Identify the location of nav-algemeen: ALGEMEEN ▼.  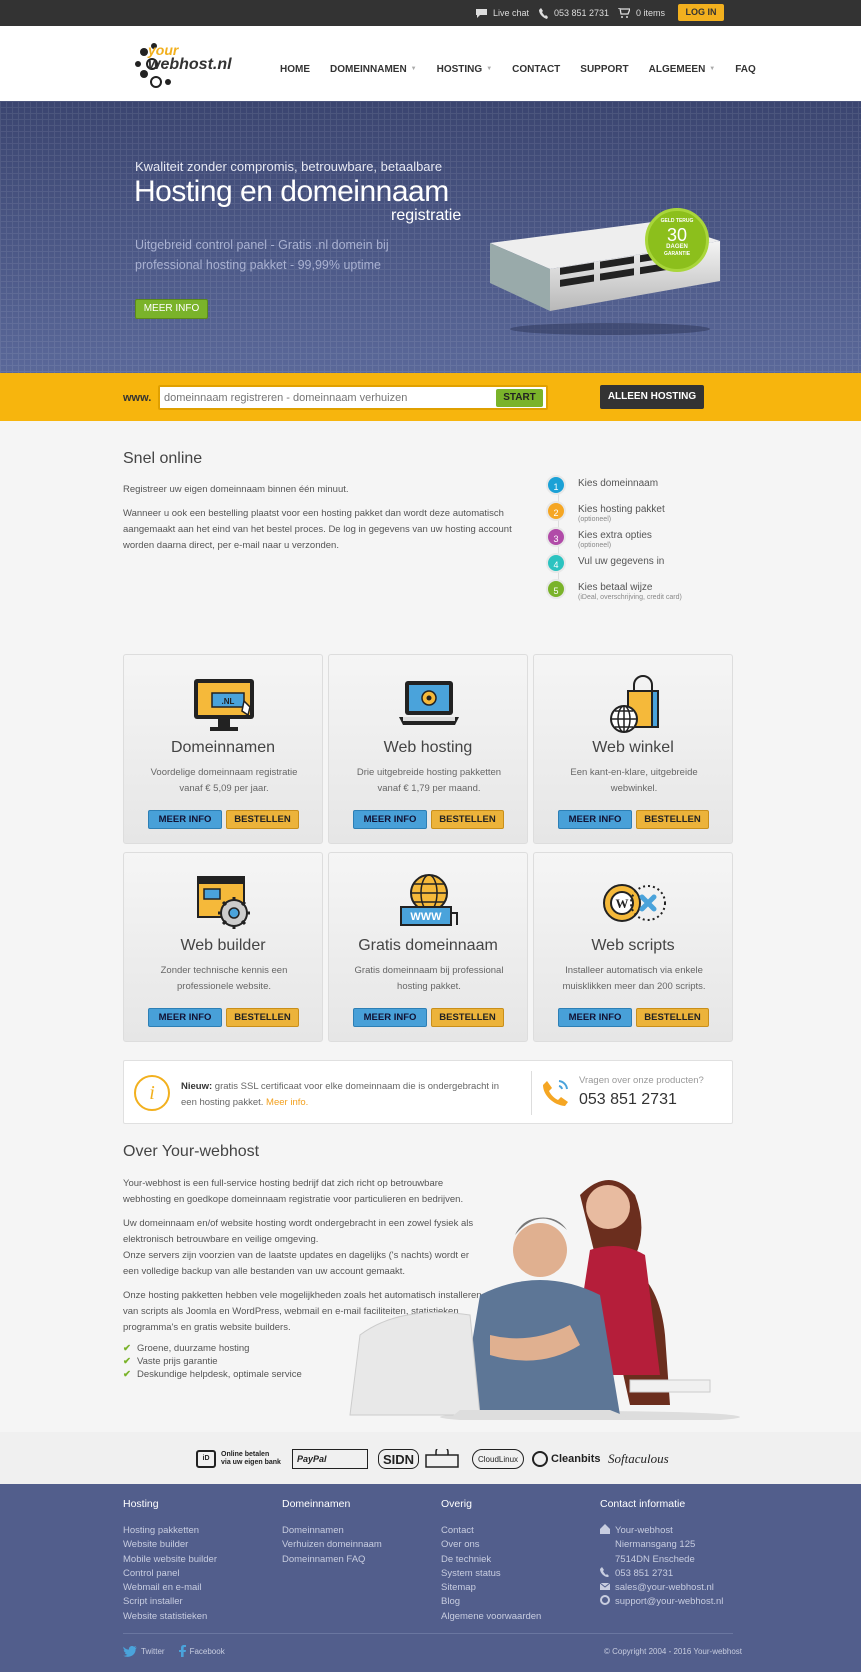
(682, 69).